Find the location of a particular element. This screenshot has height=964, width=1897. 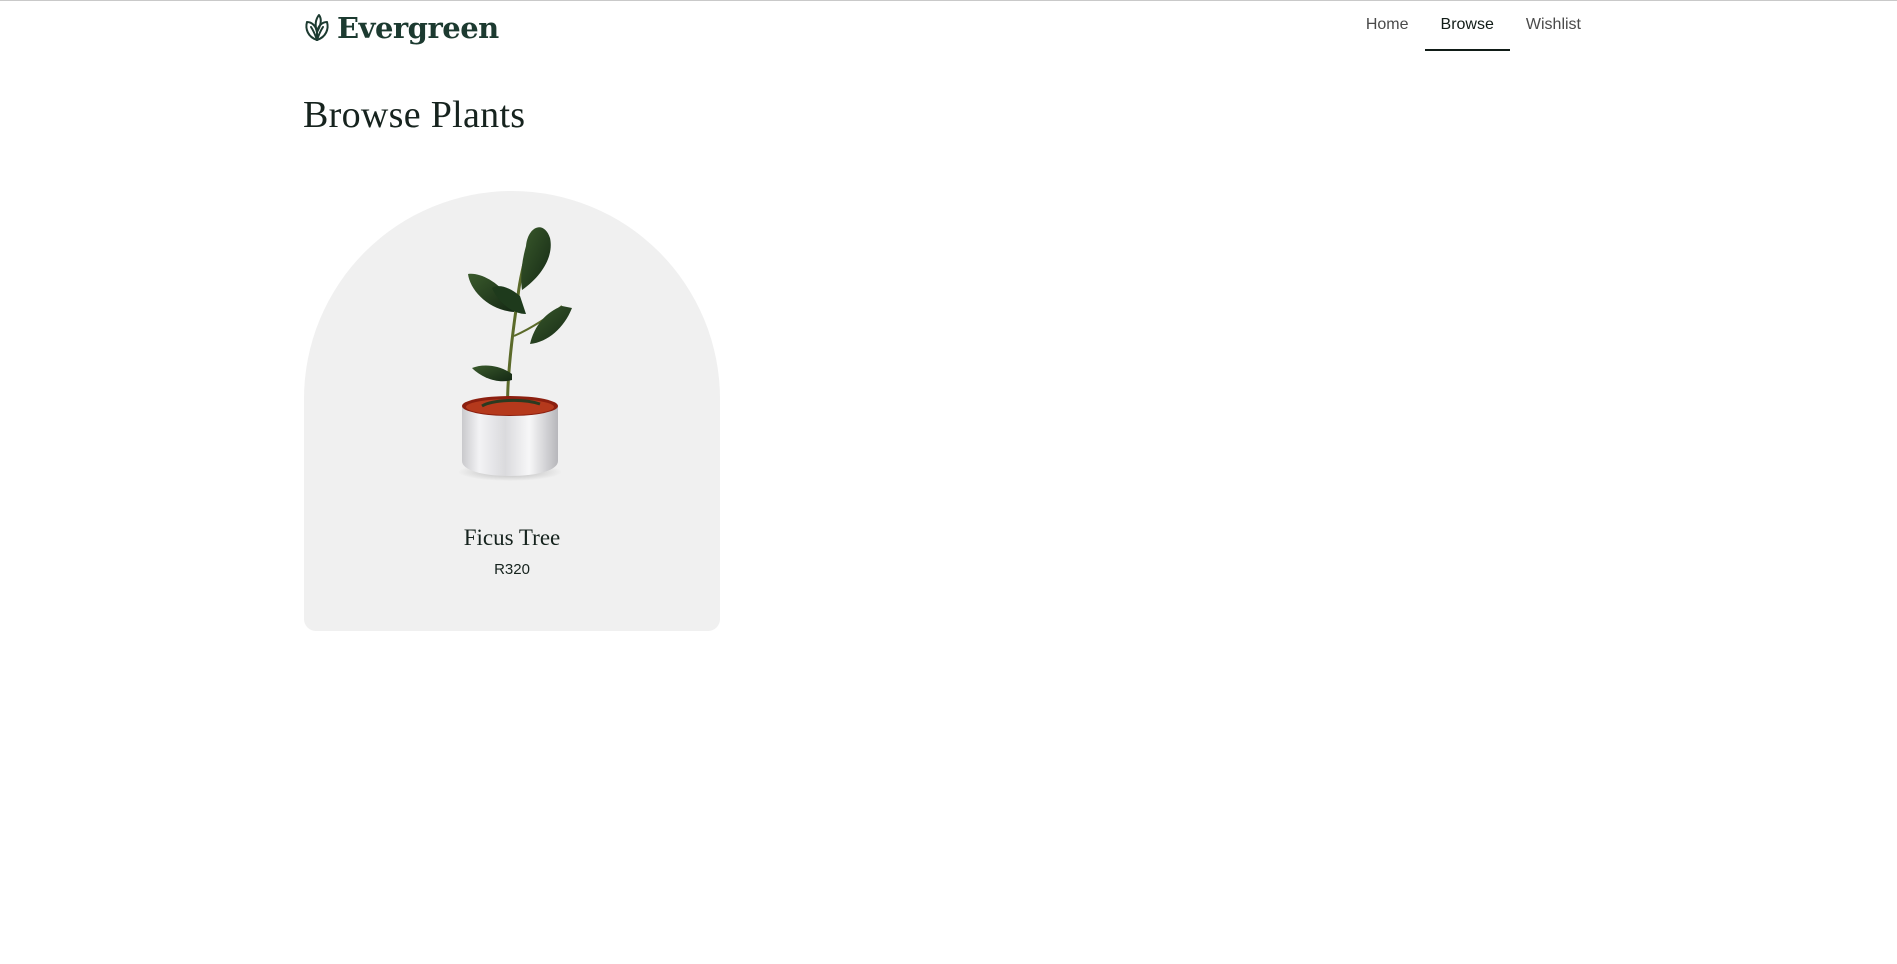

page-title: Browse Plants is located at coordinates (414, 115).